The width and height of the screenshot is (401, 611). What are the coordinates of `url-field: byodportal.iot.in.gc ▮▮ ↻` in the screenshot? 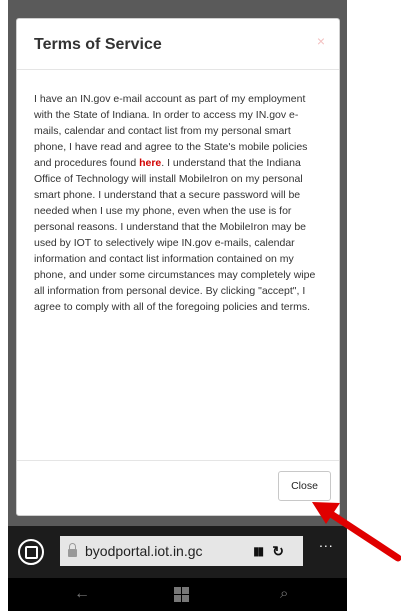 It's located at (181, 551).